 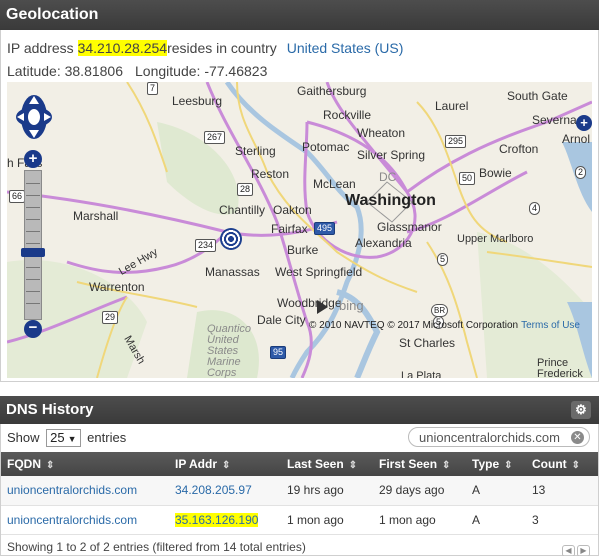 What do you see at coordinates (23, 437) in the screenshot?
I see `show-label: Show` at bounding box center [23, 437].